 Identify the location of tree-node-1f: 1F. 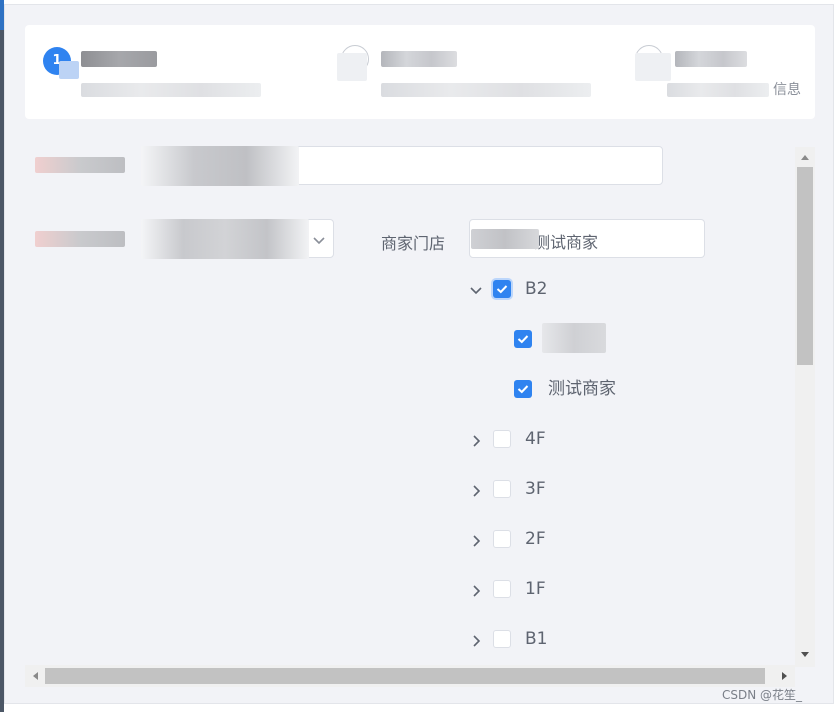
(527, 590).